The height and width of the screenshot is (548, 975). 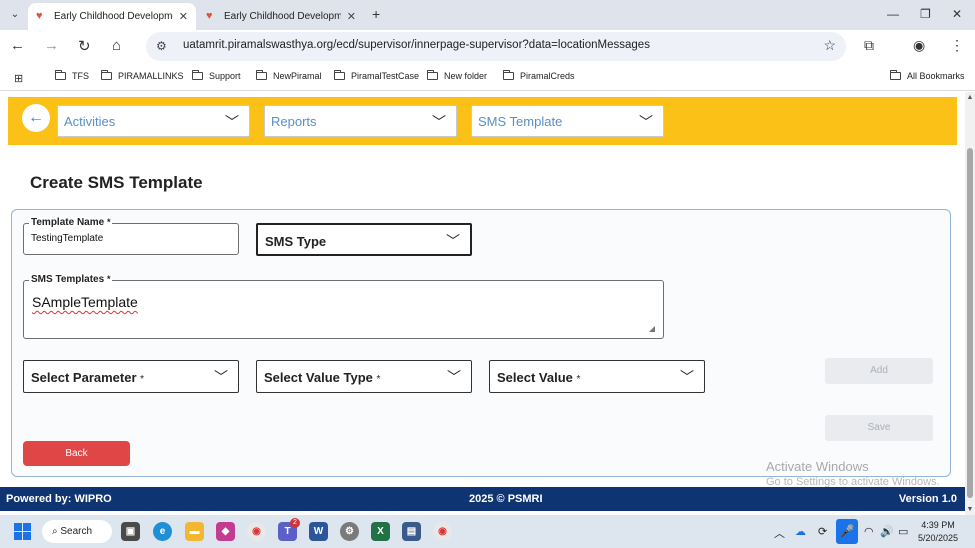 What do you see at coordinates (847, 531) in the screenshot?
I see `microphone-icon: 🎤` at bounding box center [847, 531].